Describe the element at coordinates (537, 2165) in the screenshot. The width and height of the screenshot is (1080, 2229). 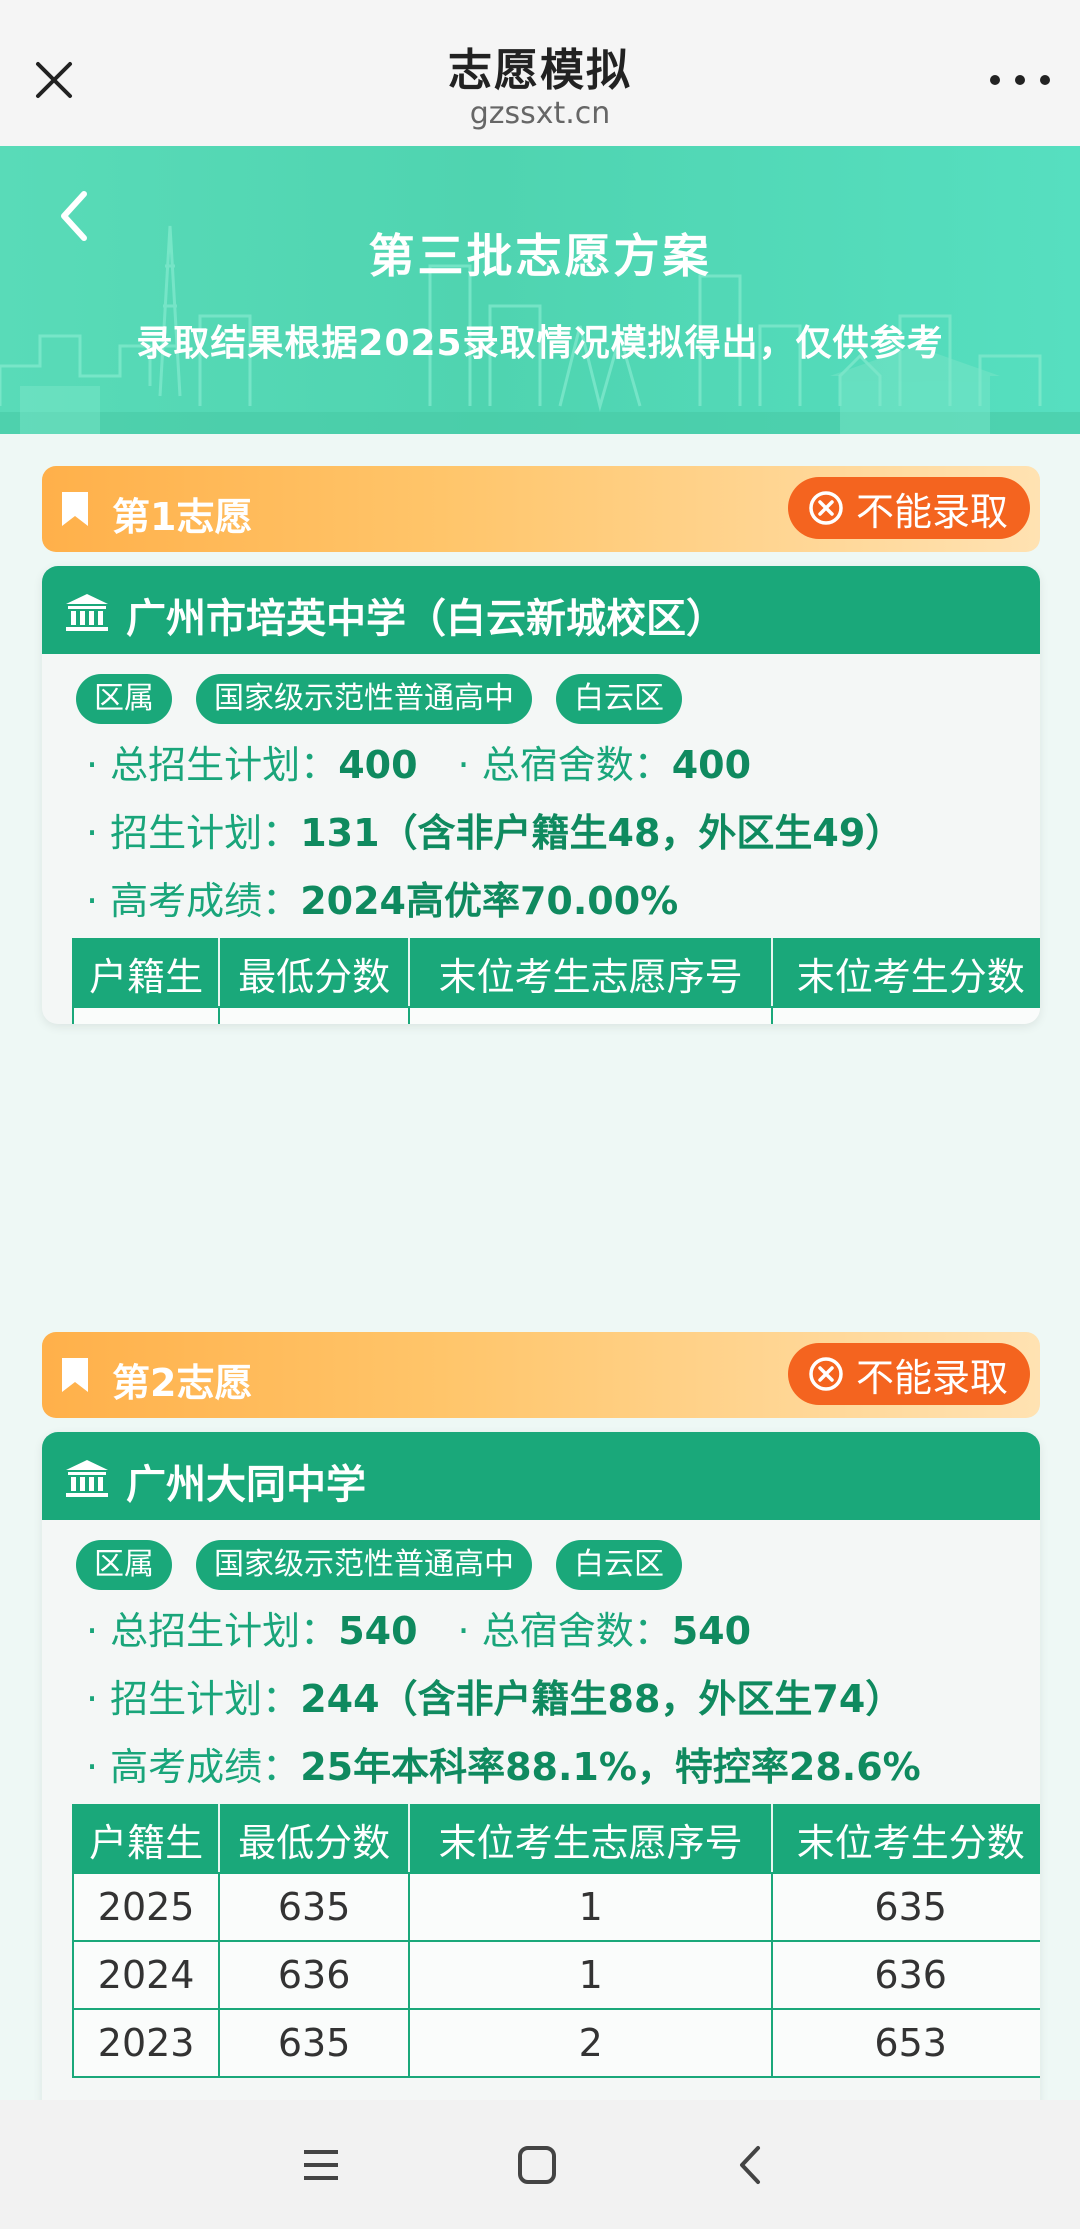
I see `home-icon` at that location.